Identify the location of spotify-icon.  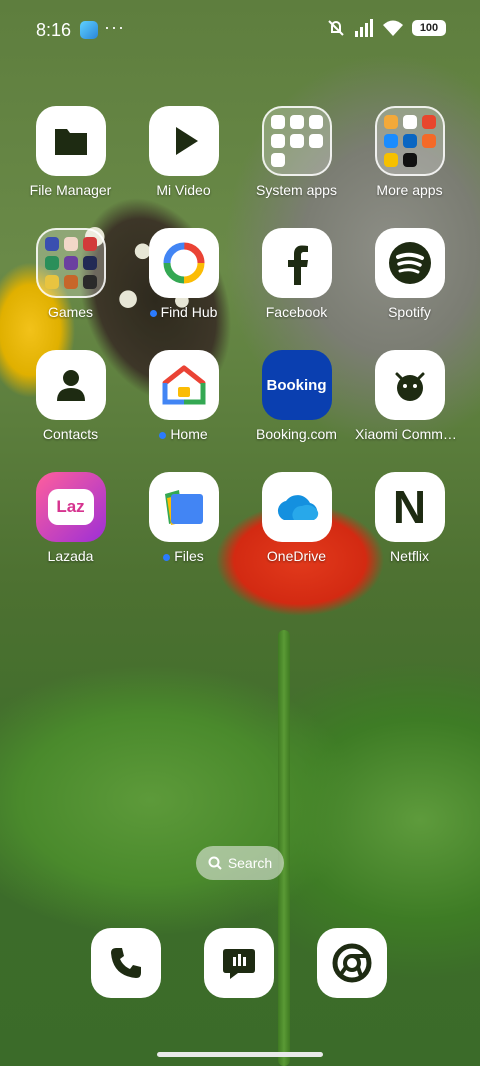
(409, 263).